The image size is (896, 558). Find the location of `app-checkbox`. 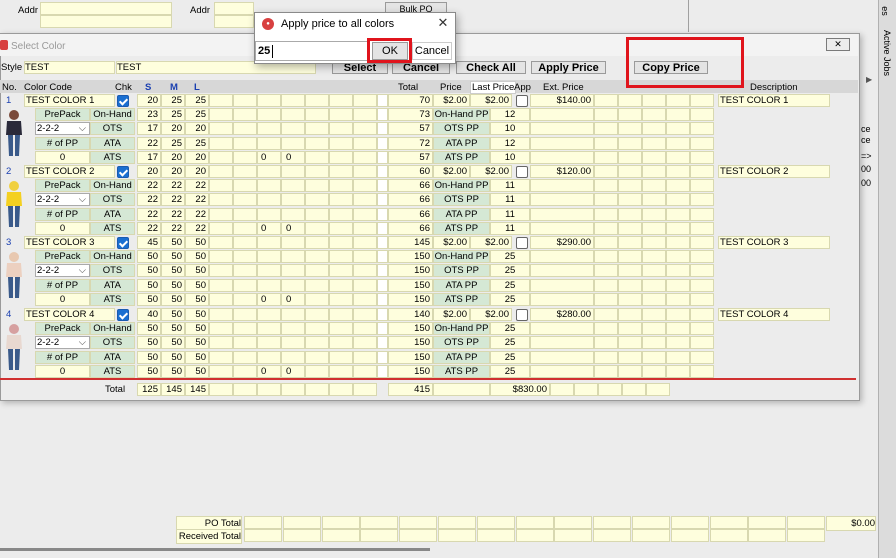

app-checkbox is located at coordinates (522, 242).